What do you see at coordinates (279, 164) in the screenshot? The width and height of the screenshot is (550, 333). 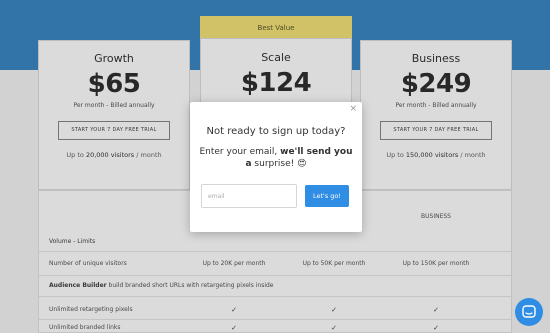 I see `message-rest: surprise! 😍` at bounding box center [279, 164].